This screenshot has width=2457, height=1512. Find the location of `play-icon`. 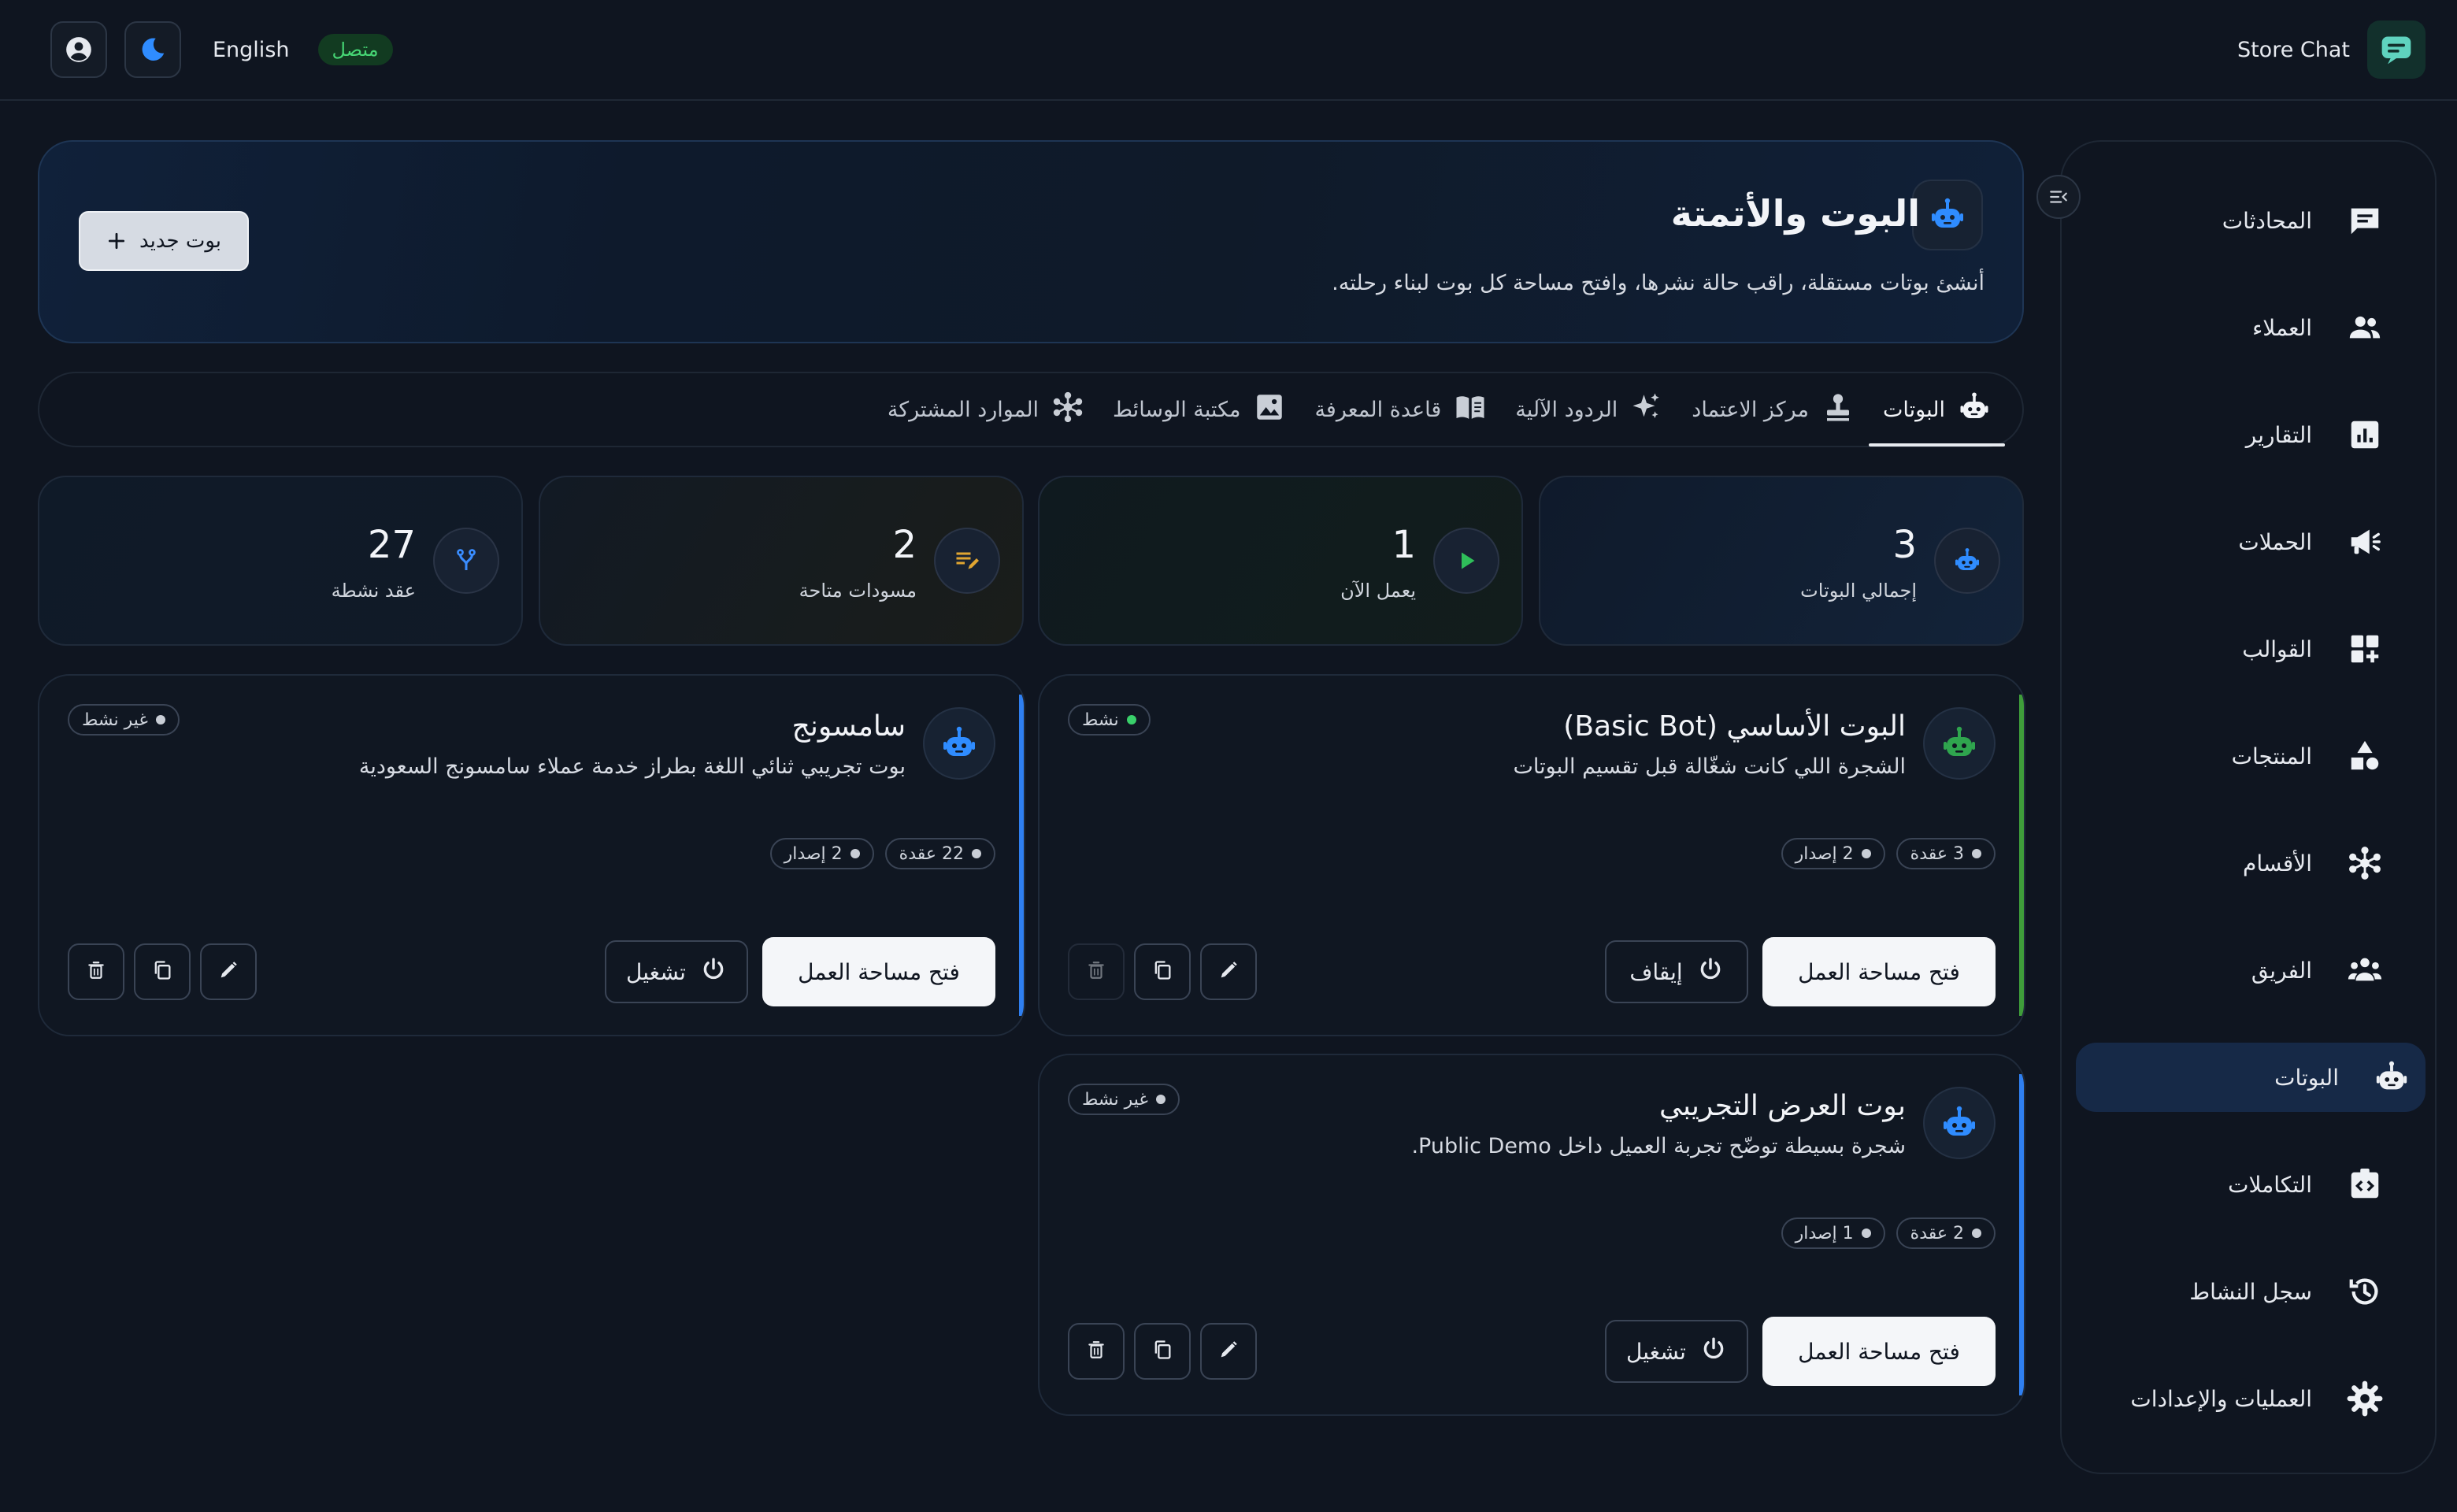

play-icon is located at coordinates (1466, 561).